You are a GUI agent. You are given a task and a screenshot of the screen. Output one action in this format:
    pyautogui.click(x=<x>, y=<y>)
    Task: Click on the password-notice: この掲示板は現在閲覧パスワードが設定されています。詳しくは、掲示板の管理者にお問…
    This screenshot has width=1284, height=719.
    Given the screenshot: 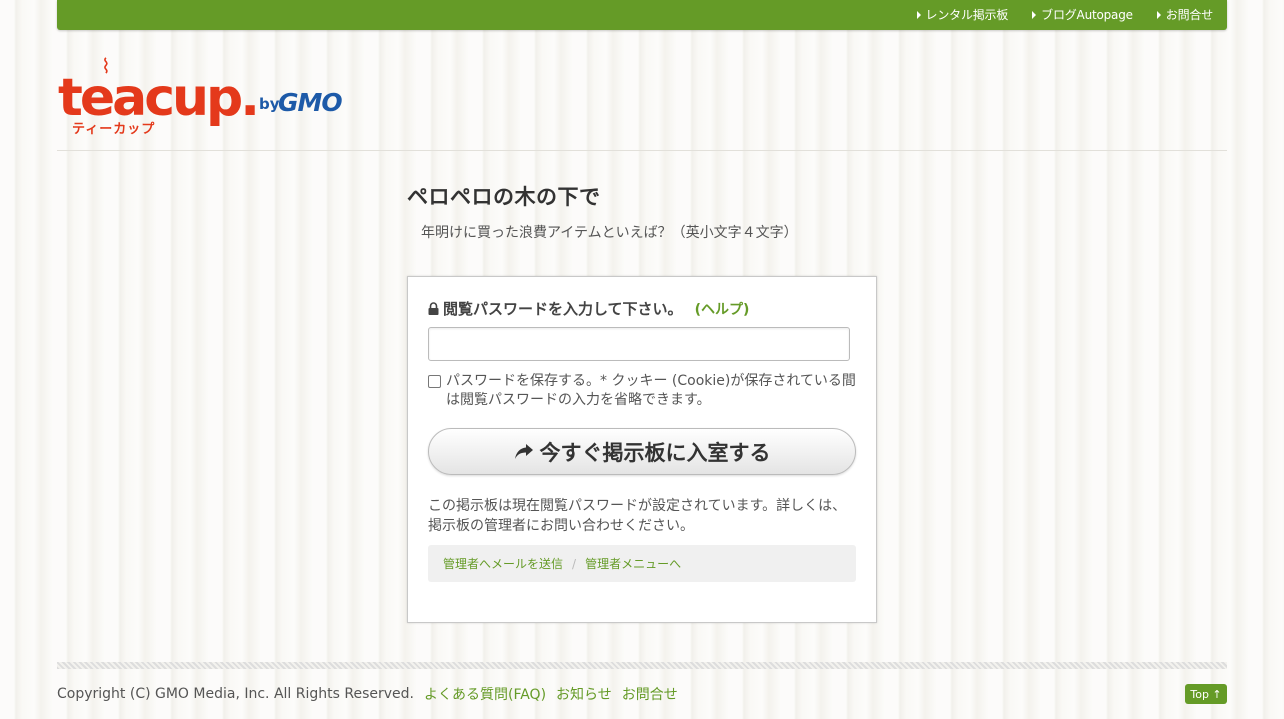 What is the action you would take?
    pyautogui.click(x=637, y=516)
    